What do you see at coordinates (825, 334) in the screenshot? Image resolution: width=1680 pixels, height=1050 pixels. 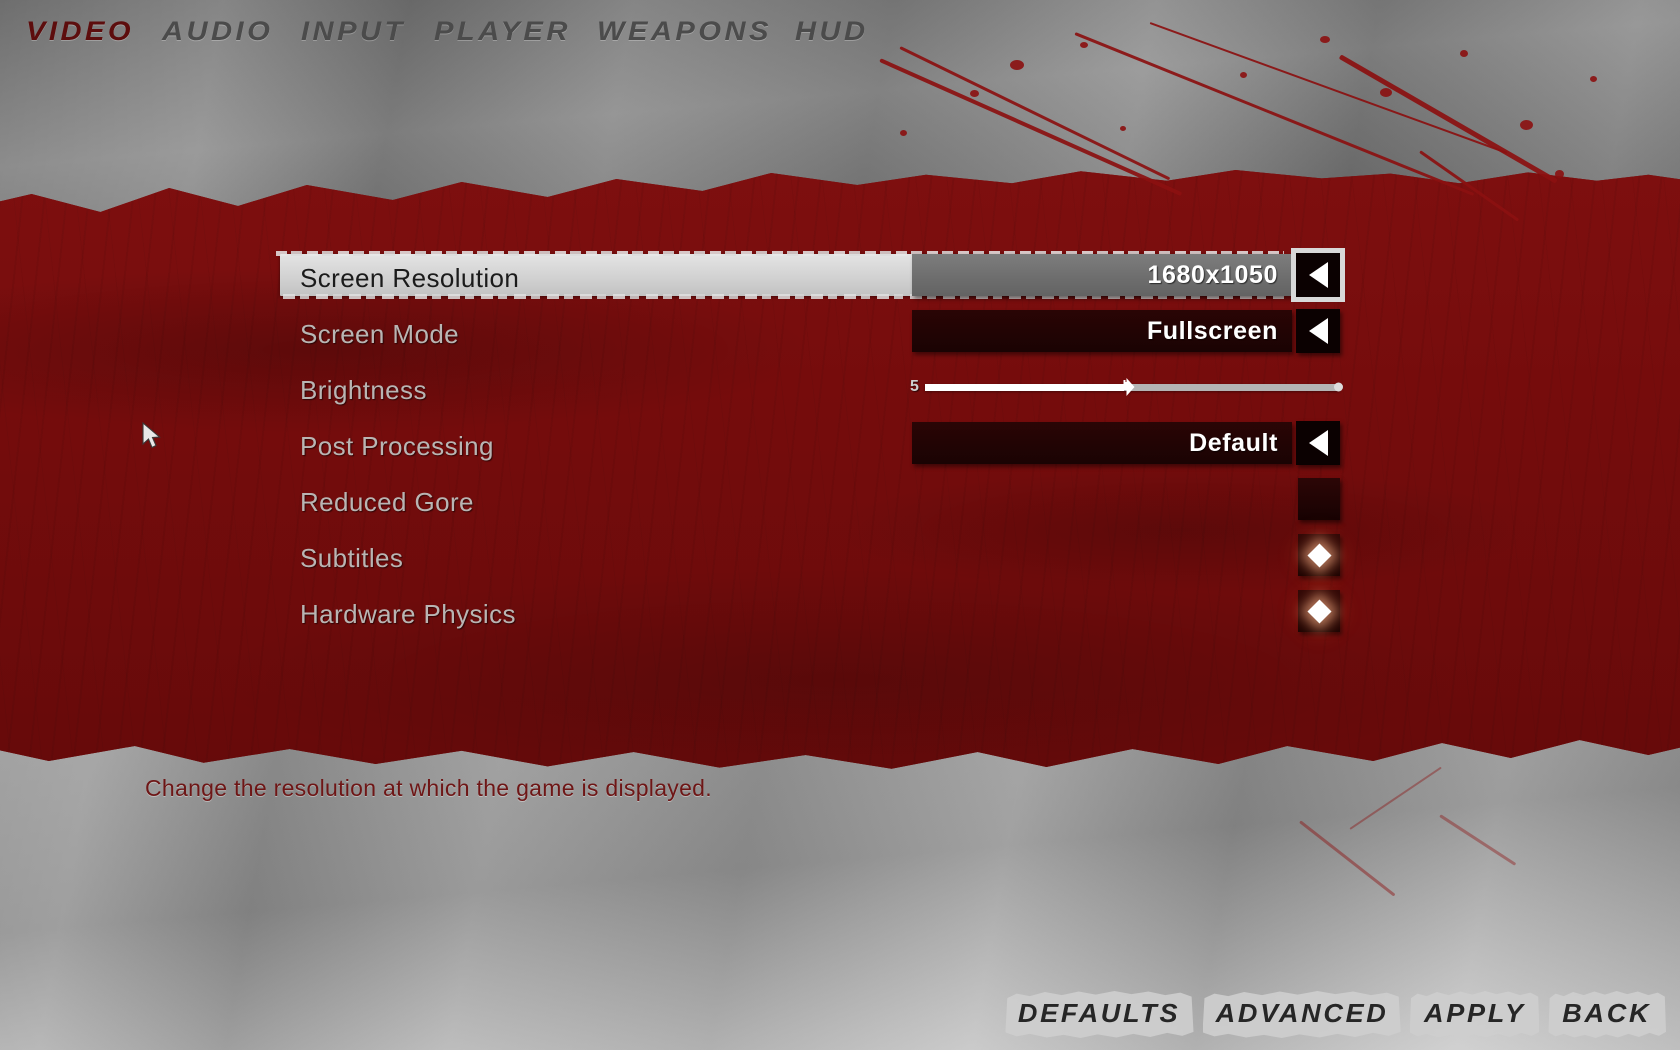 I see `setting-row-screen-mode: Screen Mode Fullscreen` at bounding box center [825, 334].